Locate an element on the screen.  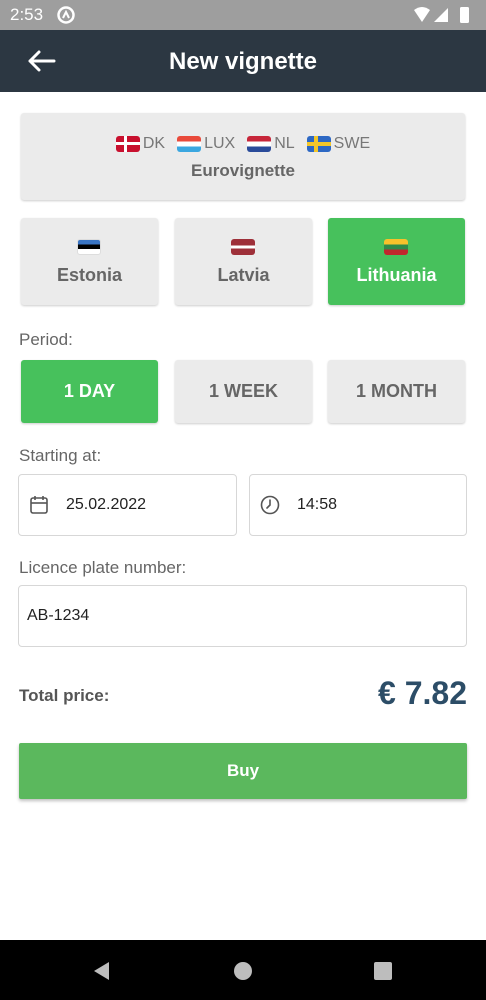
period-button-1-week: 1 WEEK is located at coordinates (243, 391).